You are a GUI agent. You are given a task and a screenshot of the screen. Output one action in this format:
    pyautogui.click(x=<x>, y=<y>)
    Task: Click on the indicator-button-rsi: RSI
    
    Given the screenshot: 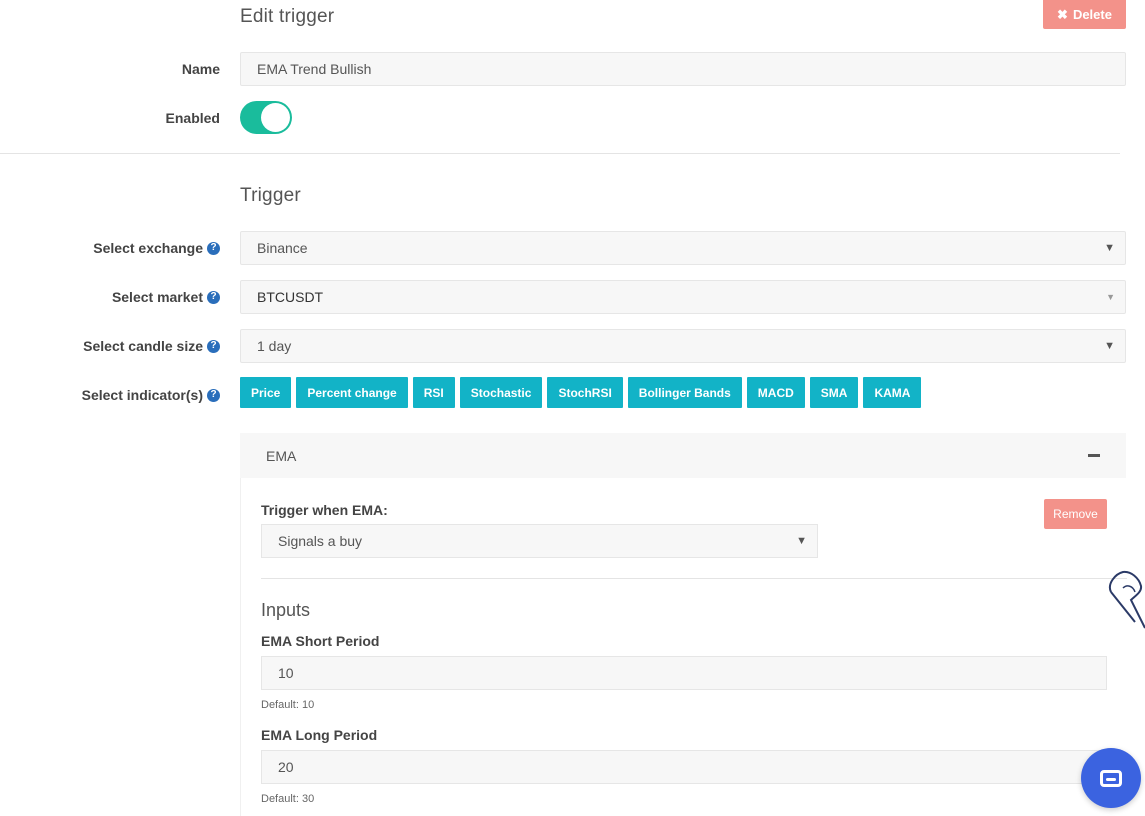 What is the action you would take?
    pyautogui.click(x=433, y=392)
    